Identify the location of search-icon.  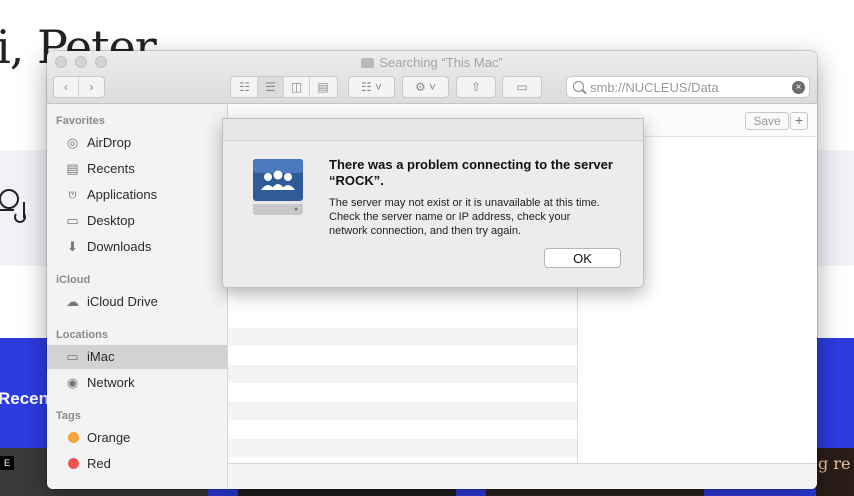
(578, 86).